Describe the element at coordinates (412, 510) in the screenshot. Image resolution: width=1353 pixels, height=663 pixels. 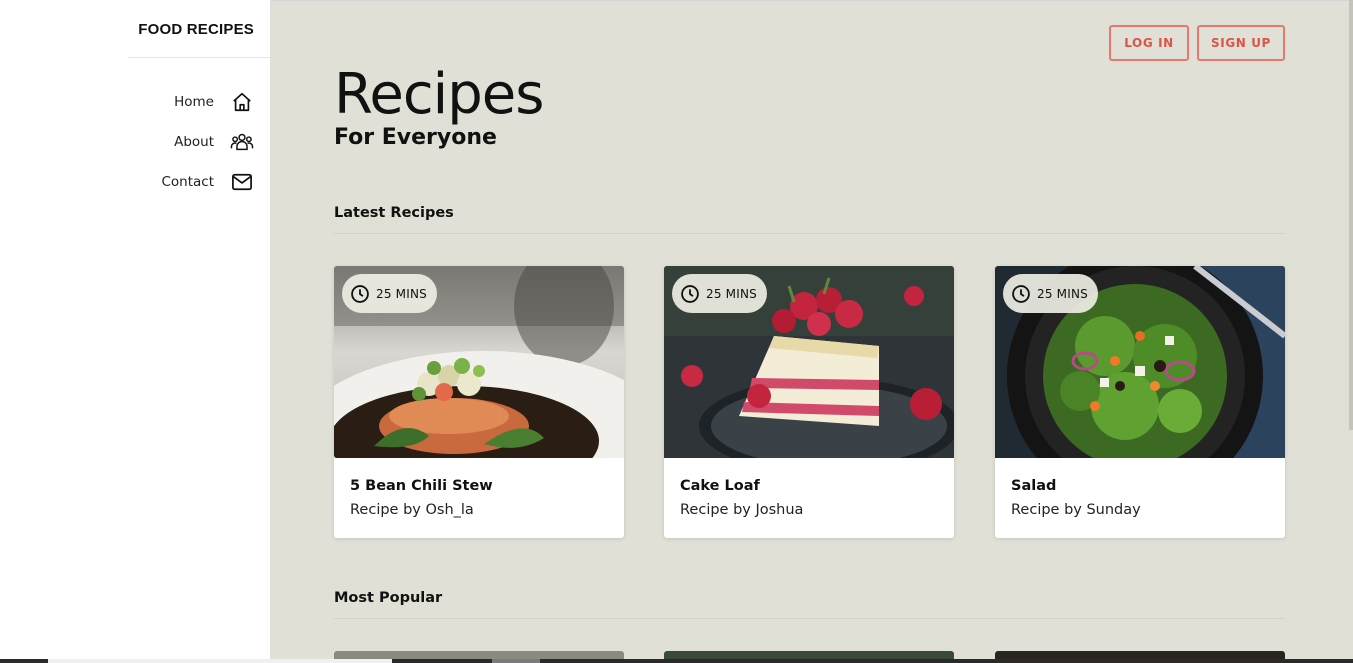
I see `recipe-author: Recipe by Osh_la` at that location.